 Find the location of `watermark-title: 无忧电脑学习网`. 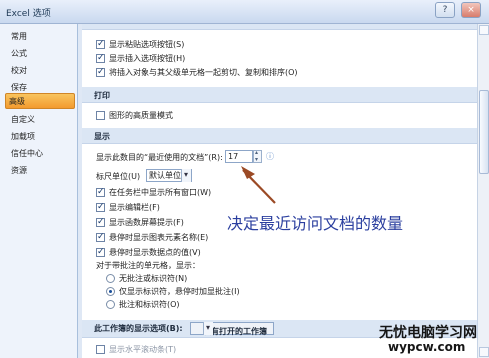

watermark-title: 无忧电脑学习网 is located at coordinates (428, 333).